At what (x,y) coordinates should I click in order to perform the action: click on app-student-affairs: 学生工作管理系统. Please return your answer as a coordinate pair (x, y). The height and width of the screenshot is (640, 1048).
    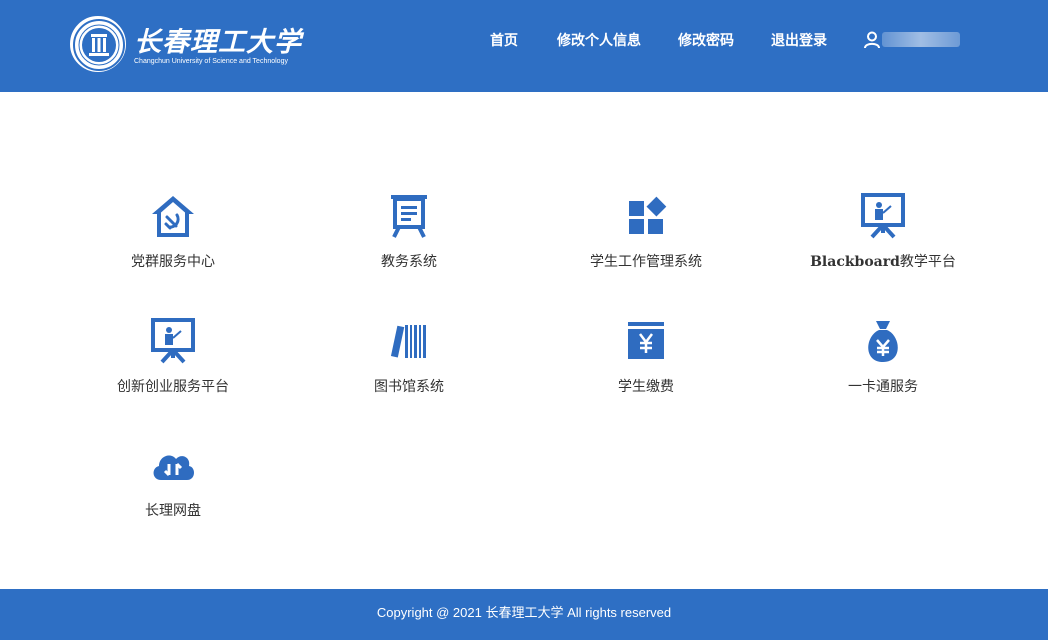
    Looking at the image, I should click on (646, 238).